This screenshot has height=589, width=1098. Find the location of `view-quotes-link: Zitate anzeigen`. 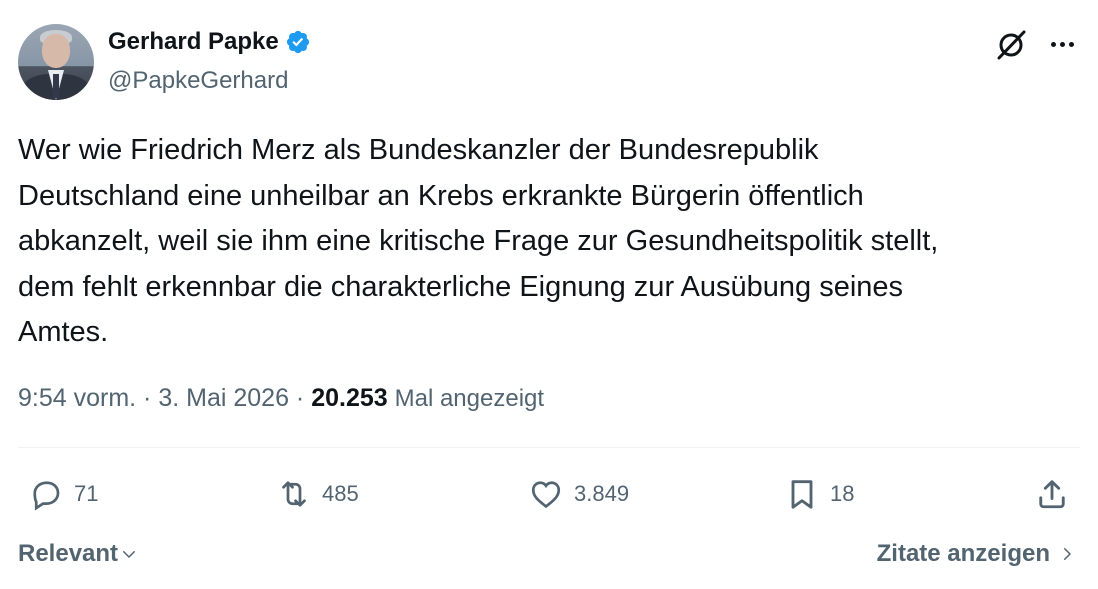

view-quotes-link: Zitate anzeigen is located at coordinates (976, 554).